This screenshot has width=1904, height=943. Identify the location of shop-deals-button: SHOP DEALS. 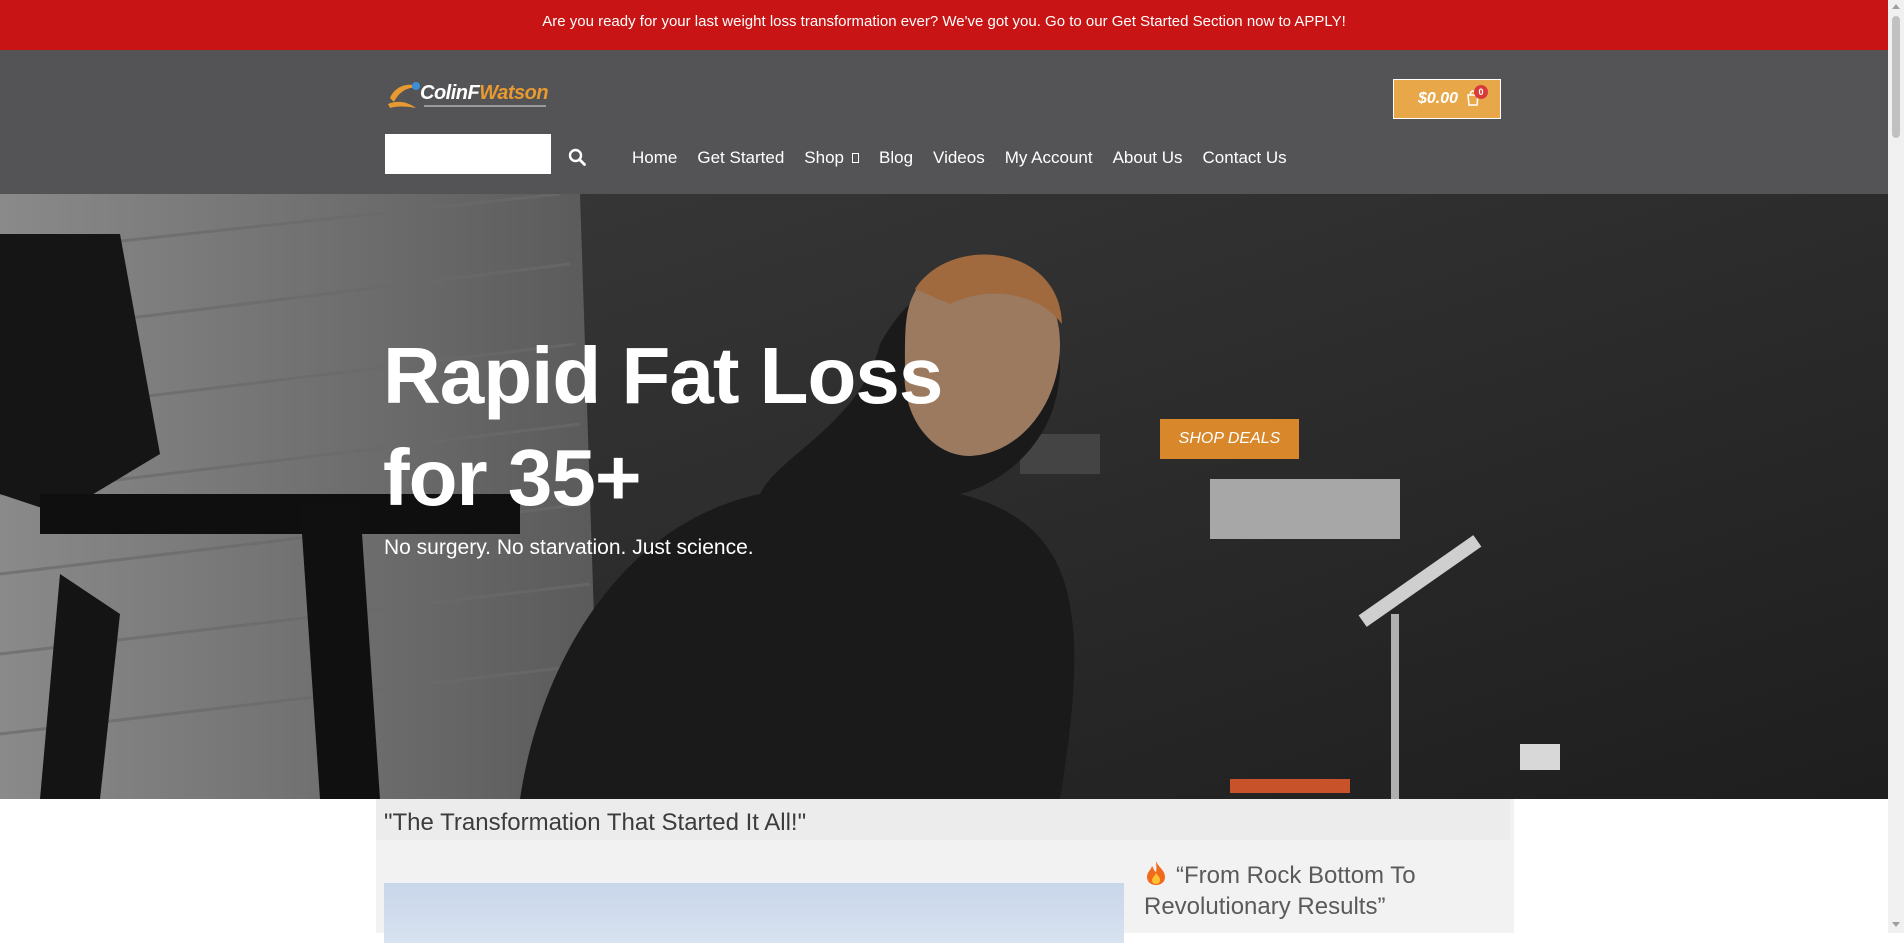
(1229, 439).